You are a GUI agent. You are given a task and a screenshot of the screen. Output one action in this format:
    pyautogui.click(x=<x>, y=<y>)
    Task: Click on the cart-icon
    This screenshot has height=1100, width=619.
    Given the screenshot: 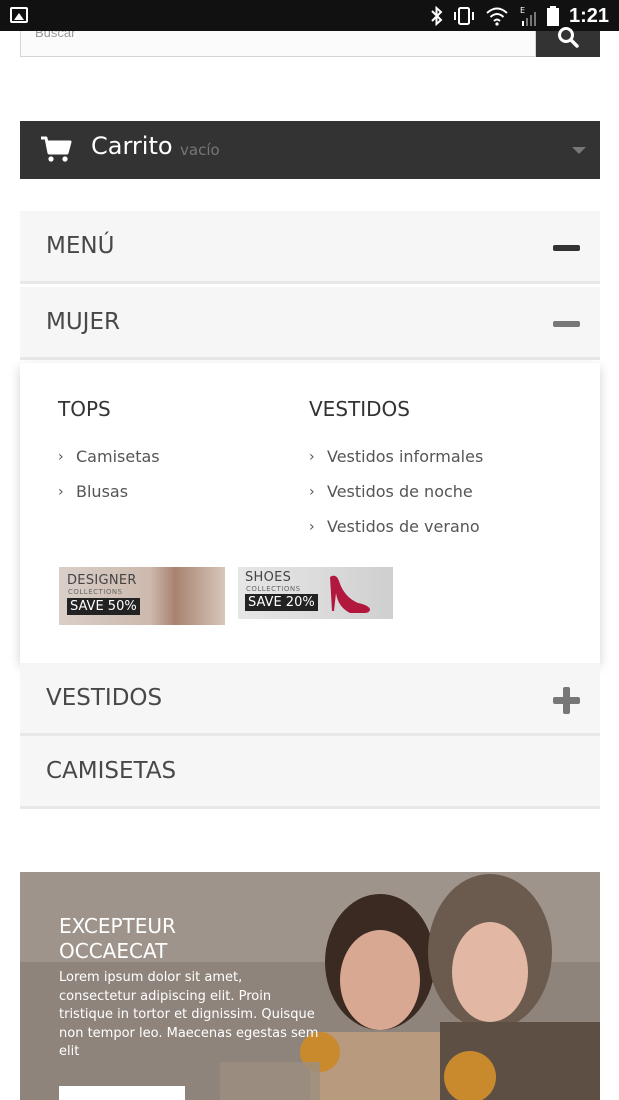 What is the action you would take?
    pyautogui.click(x=56, y=149)
    